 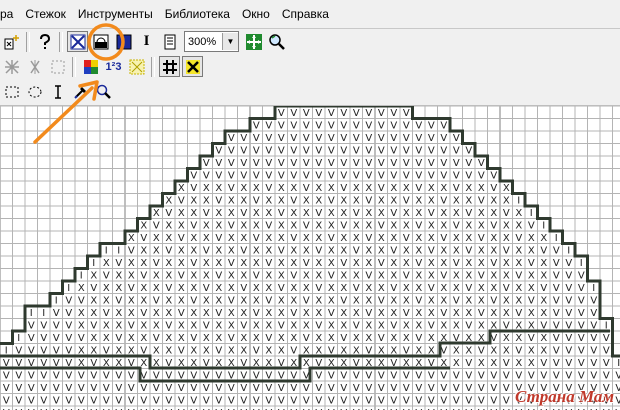 I want to click on menu-item-tools: Инструменты, so click(x=115, y=14).